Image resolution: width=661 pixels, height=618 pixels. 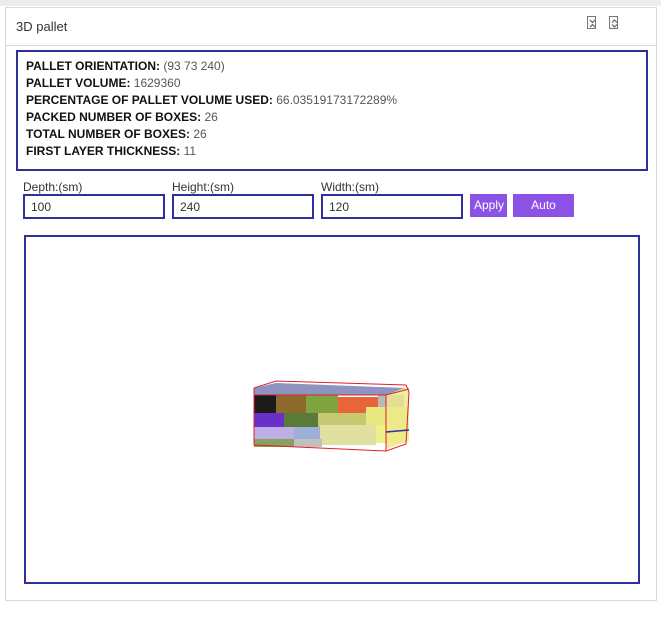 I want to click on info-label: TOTAL NUMBER OF BOXES:, so click(x=108, y=134).